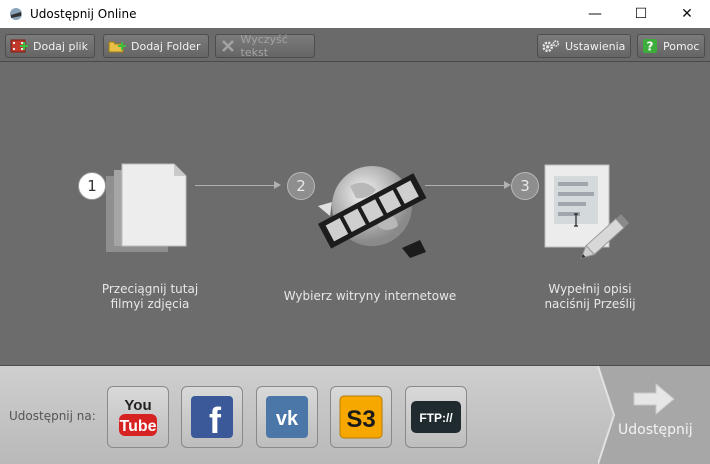 This screenshot has width=710, height=464. What do you see at coordinates (83, 14) in the screenshot?
I see `window-title: Udostępnij Online` at bounding box center [83, 14].